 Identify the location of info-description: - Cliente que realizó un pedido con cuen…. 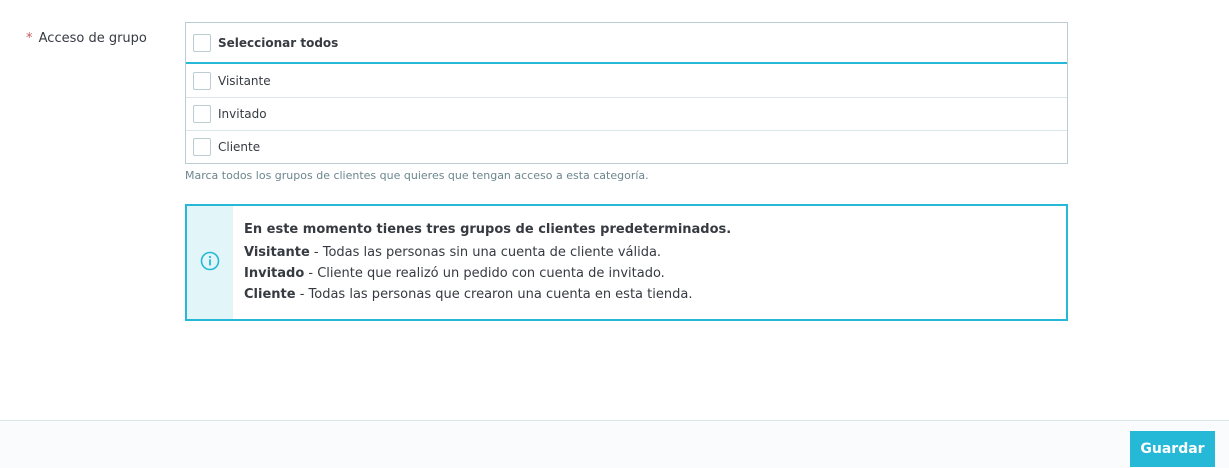
(484, 273).